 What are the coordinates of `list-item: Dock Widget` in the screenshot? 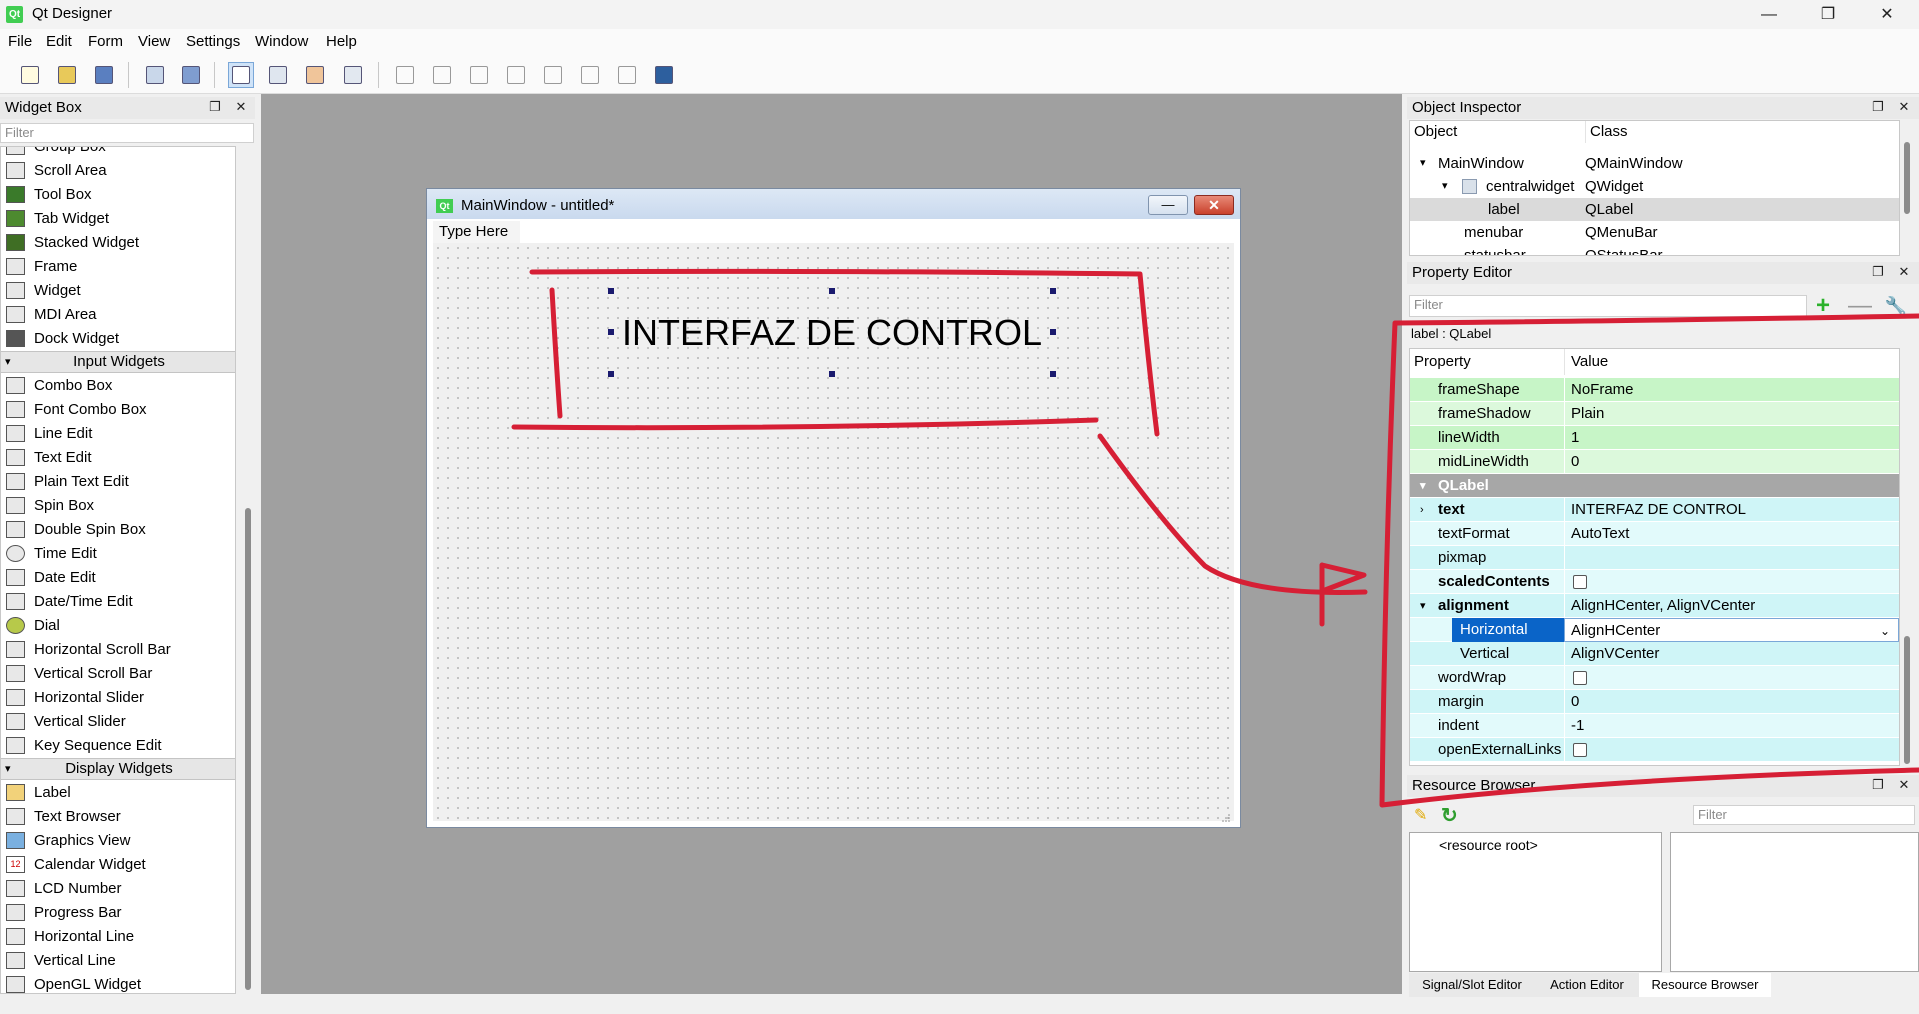 It's located at (118, 339).